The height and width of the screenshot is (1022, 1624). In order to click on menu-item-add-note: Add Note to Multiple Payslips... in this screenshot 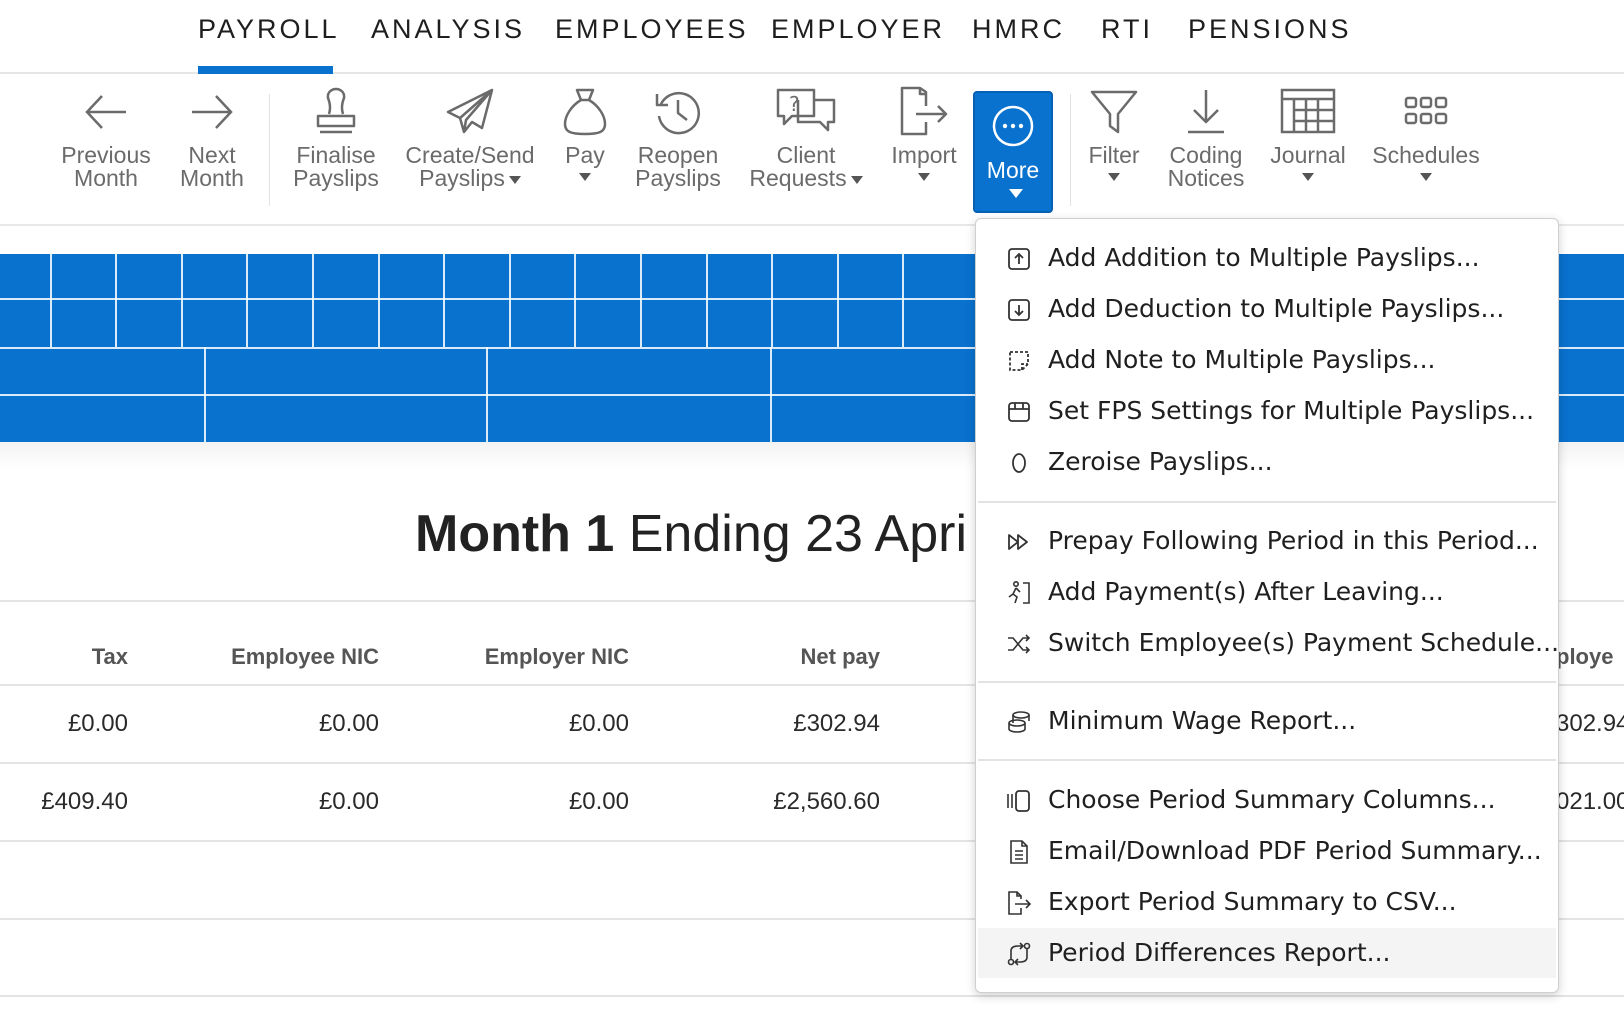, I will do `click(1267, 360)`.